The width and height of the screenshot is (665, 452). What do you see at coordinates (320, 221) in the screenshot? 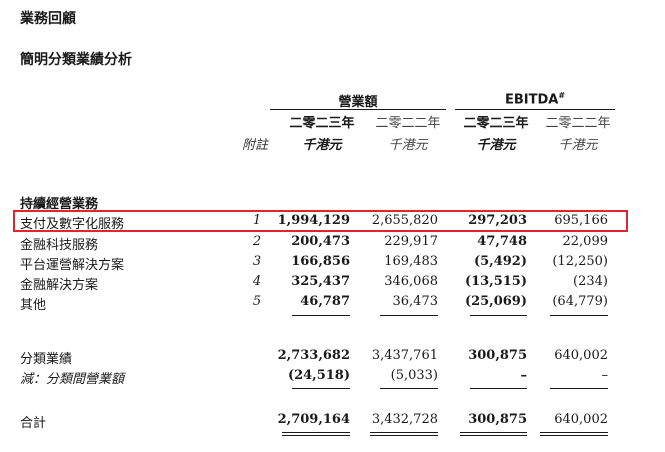
I see `highlight-box` at bounding box center [320, 221].